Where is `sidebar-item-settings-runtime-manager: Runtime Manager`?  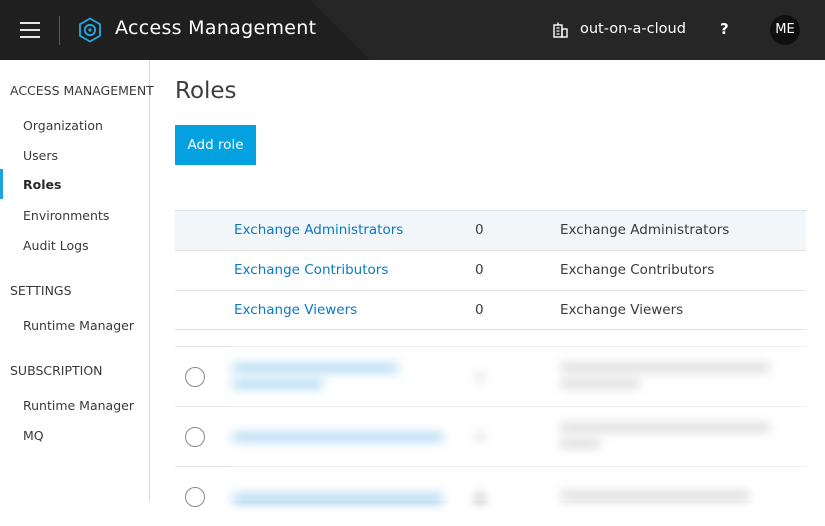 sidebar-item-settings-runtime-manager: Runtime Manager is located at coordinates (78, 325).